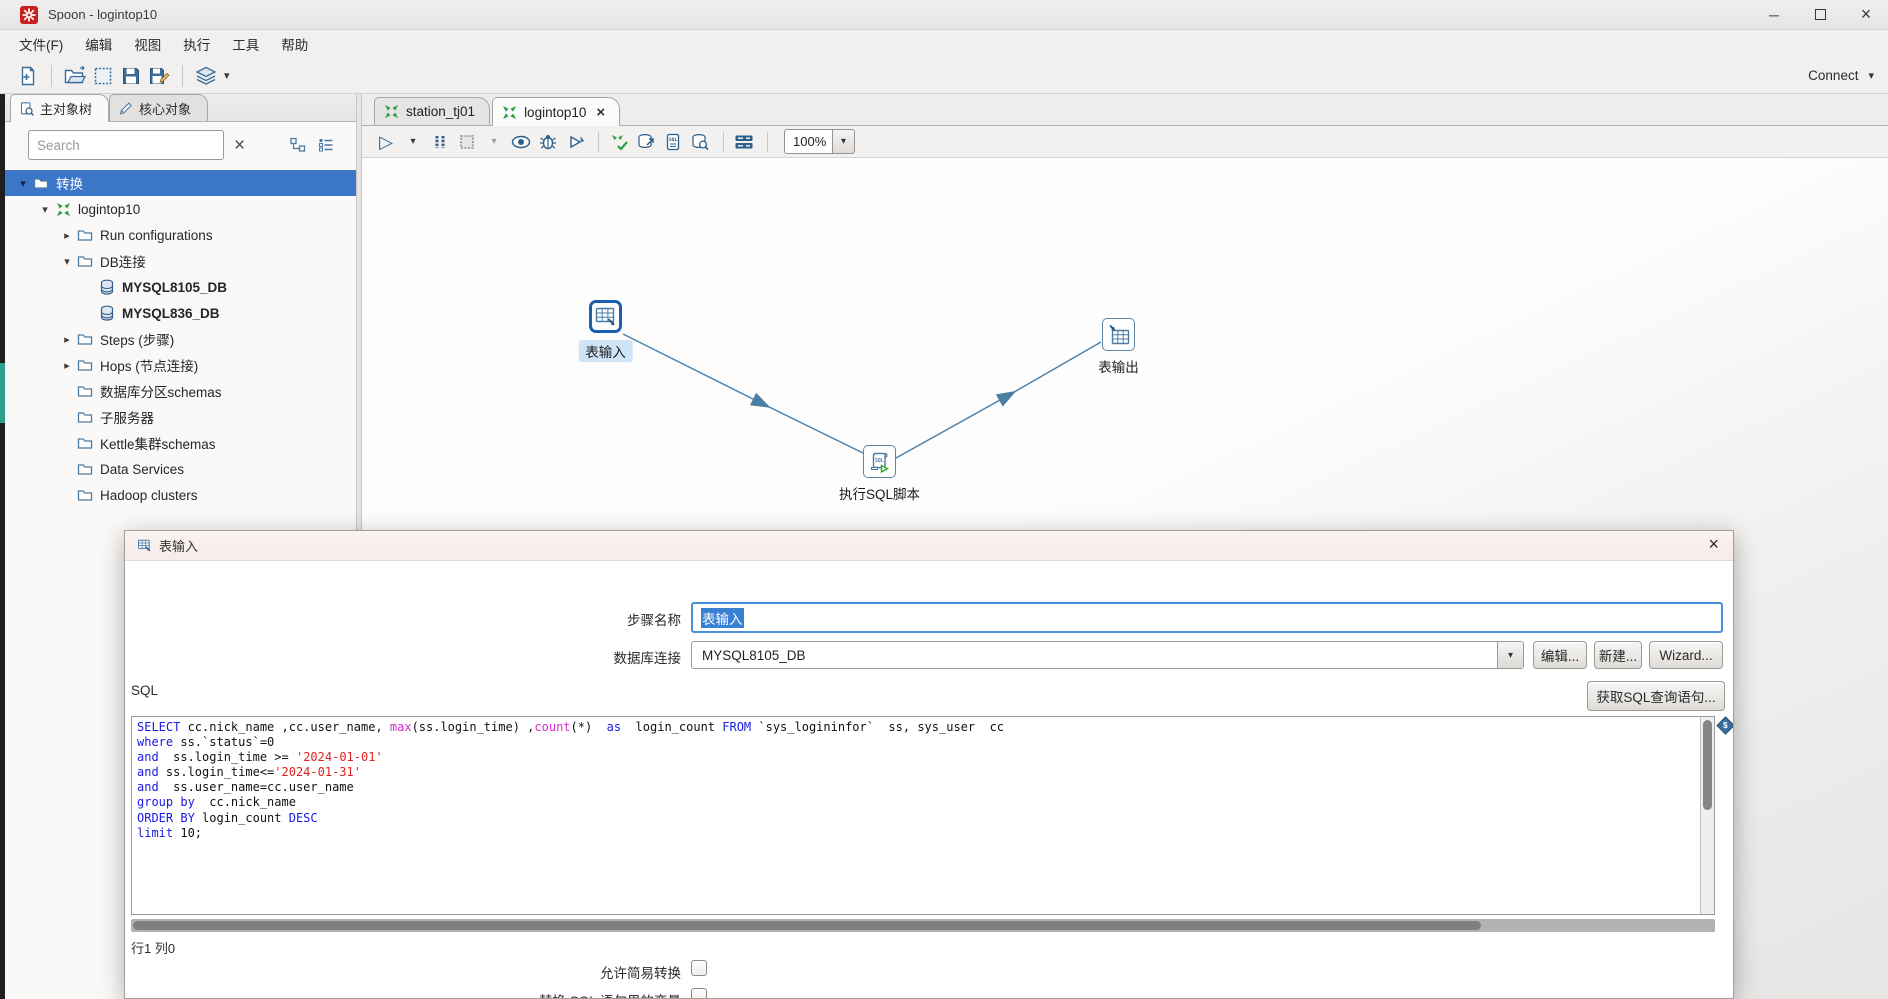 The height and width of the screenshot is (999, 1888). What do you see at coordinates (843, 141) in the screenshot?
I see `zoom-caret-icon: ▾` at bounding box center [843, 141].